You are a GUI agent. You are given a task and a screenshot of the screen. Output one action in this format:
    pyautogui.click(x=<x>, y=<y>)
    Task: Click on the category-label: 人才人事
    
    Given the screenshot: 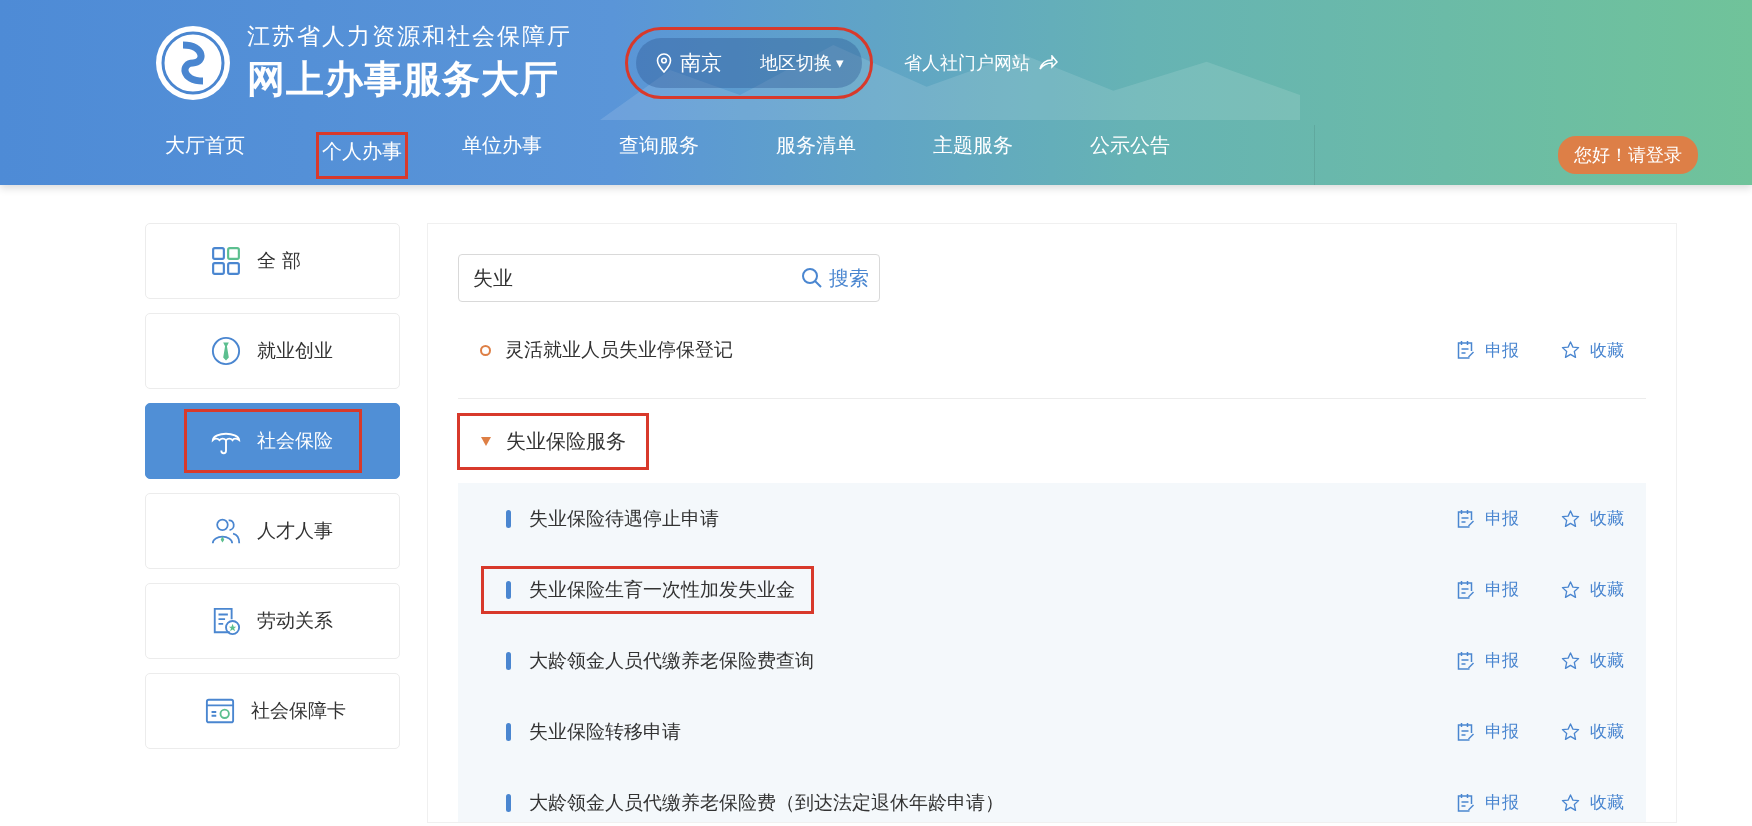 What is the action you would take?
    pyautogui.click(x=294, y=530)
    